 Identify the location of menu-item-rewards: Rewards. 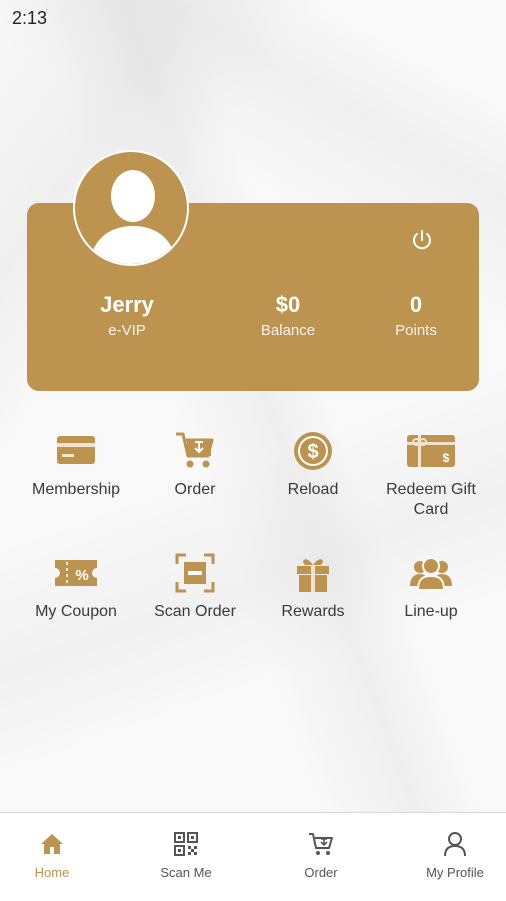
(313, 587).